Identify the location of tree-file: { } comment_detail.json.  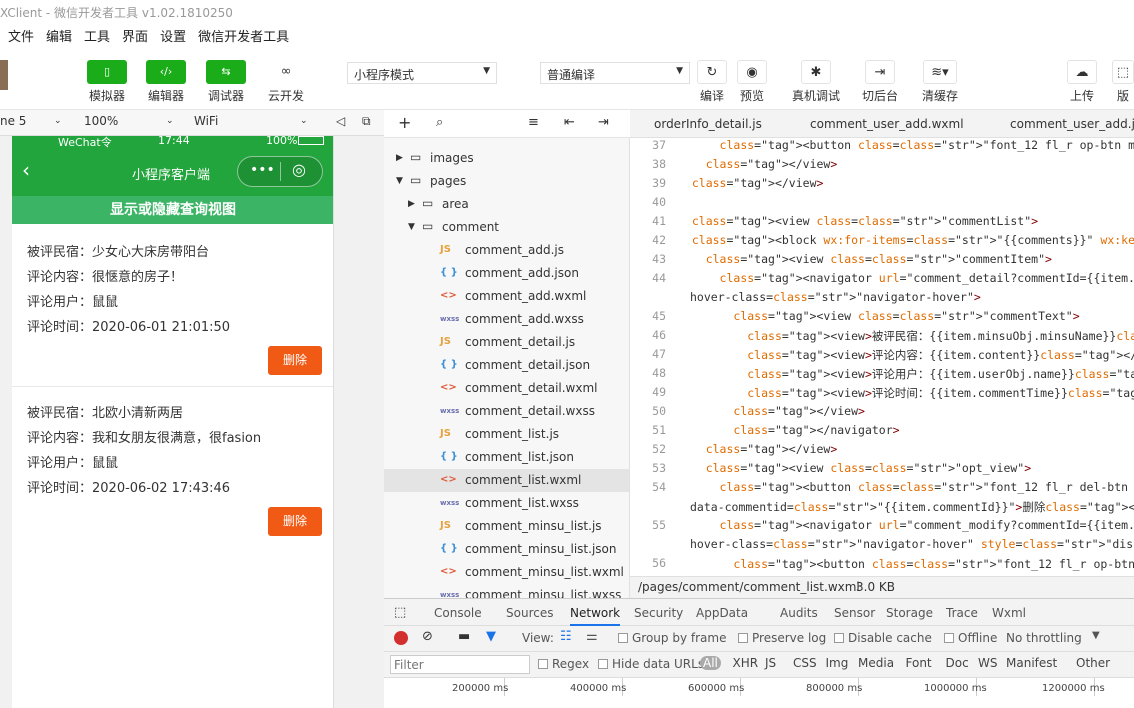
(506, 365).